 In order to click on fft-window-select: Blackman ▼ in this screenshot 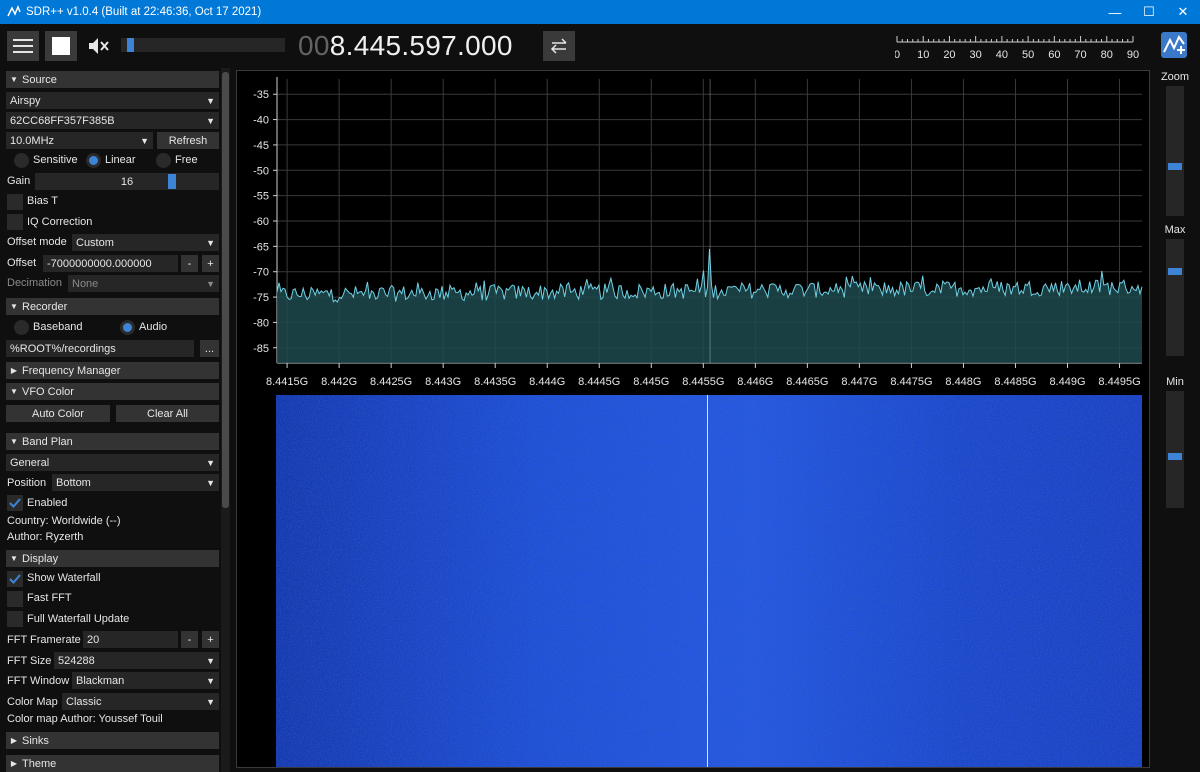, I will do `click(145, 680)`.